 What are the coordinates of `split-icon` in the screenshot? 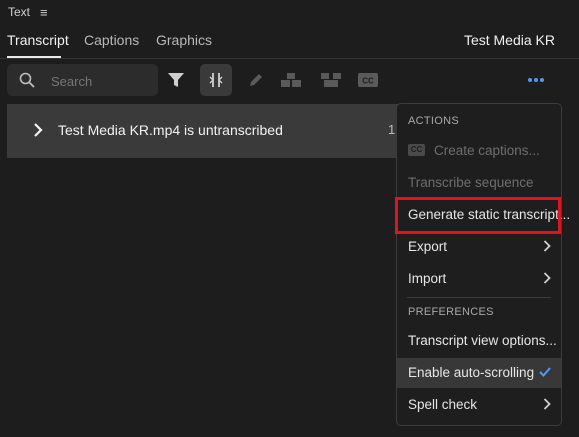 It's located at (291, 80).